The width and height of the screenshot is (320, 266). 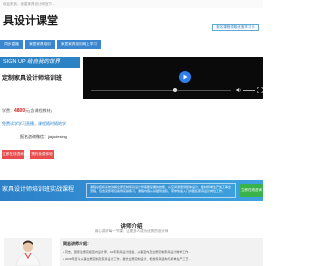 What do you see at coordinates (131, 231) in the screenshot?
I see `instructor-section-subtitle: 用心讲好每一节课，让更多人成为优秀的设计师` at bounding box center [131, 231].